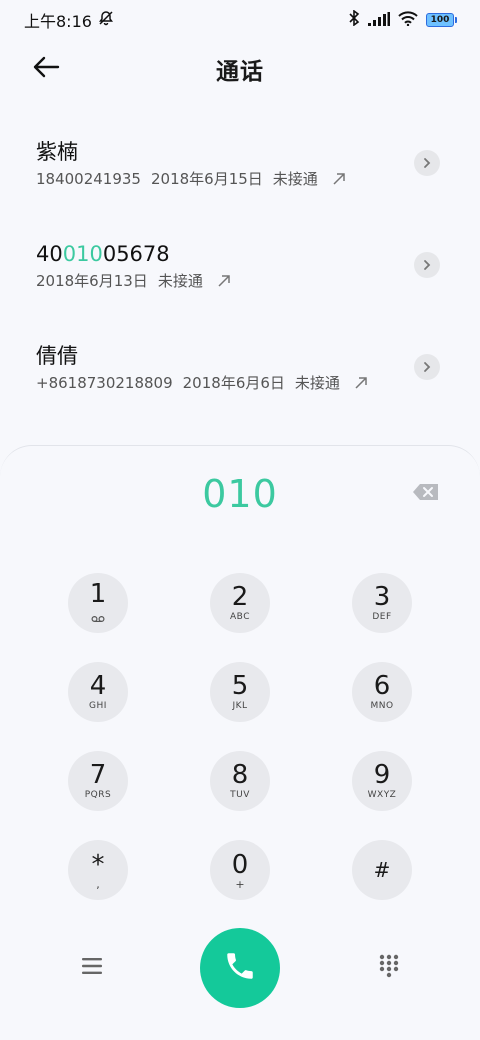 The width and height of the screenshot is (480, 1040). I want to click on call-log-item: 倩倩 +8618730218809 2018年6月6日 未接通, so click(240, 365).